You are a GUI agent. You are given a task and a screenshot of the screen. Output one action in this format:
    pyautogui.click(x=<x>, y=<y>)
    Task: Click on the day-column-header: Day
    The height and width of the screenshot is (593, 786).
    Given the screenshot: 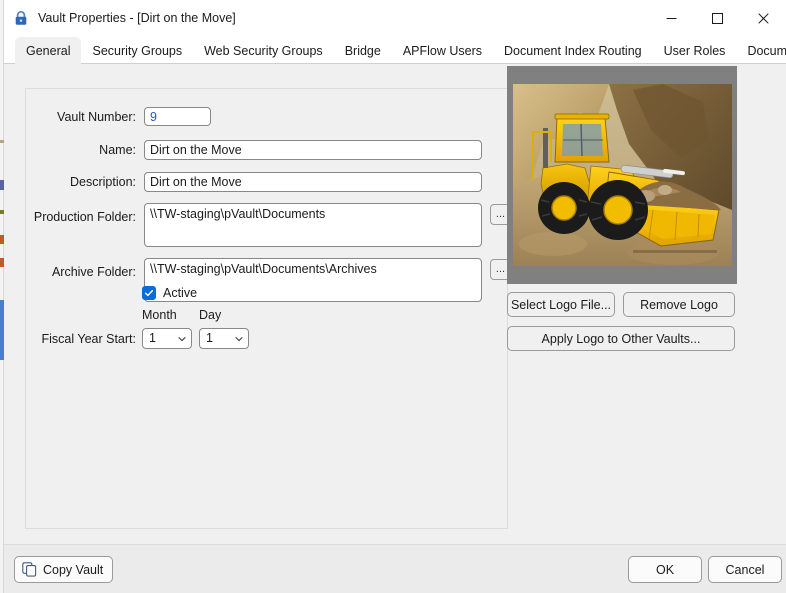 What is the action you would take?
    pyautogui.click(x=210, y=315)
    